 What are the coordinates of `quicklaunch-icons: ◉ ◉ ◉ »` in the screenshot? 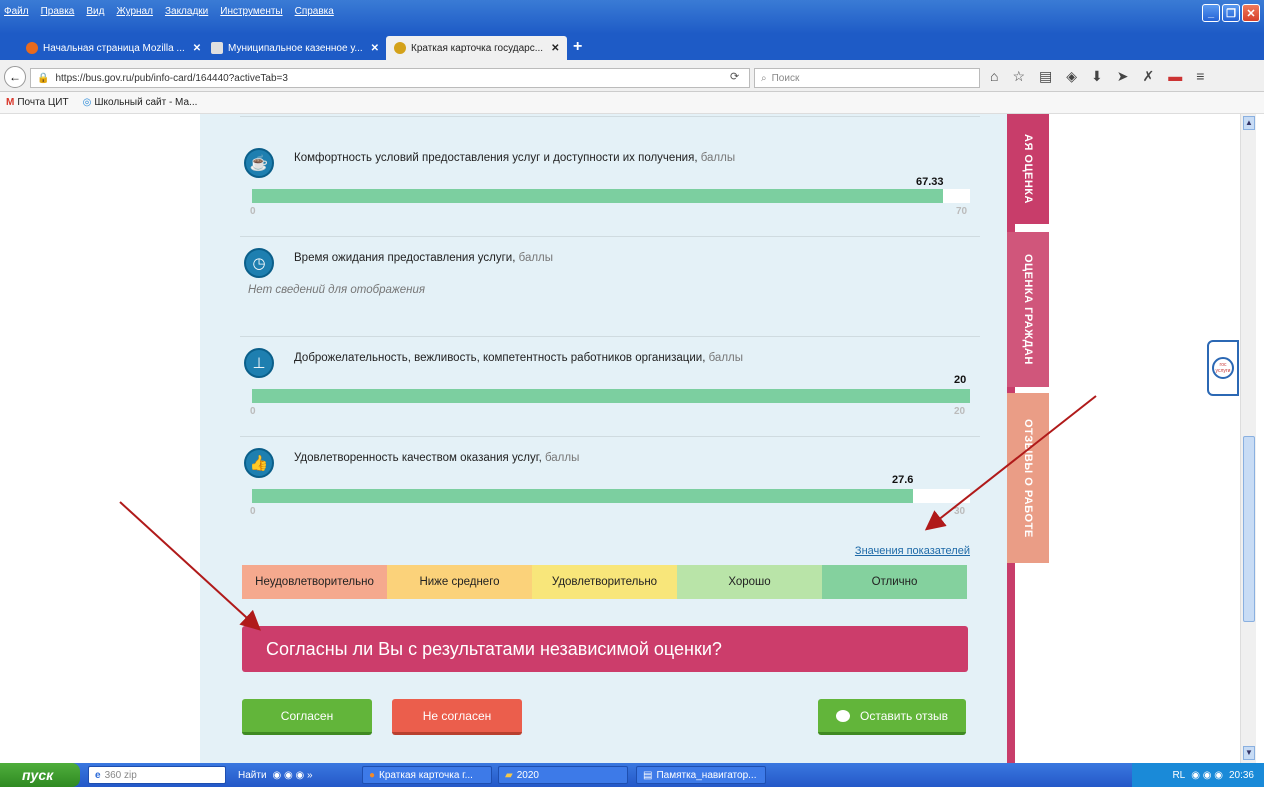 It's located at (292, 775).